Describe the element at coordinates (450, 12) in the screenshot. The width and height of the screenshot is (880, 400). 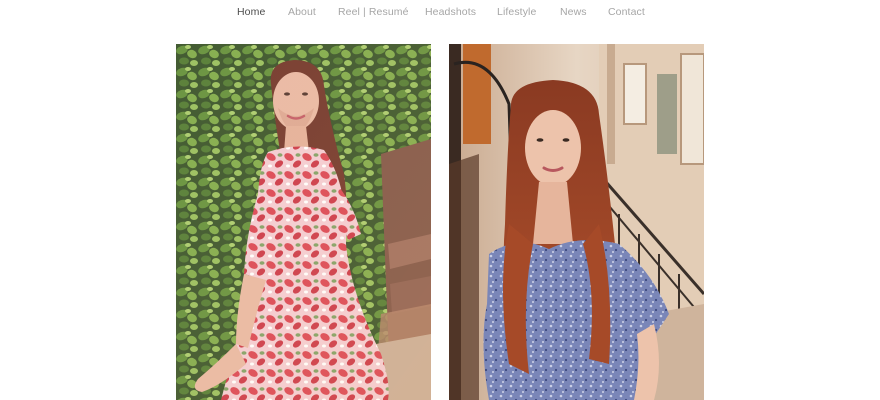
I see `nav-headshots-link: Headshots` at that location.